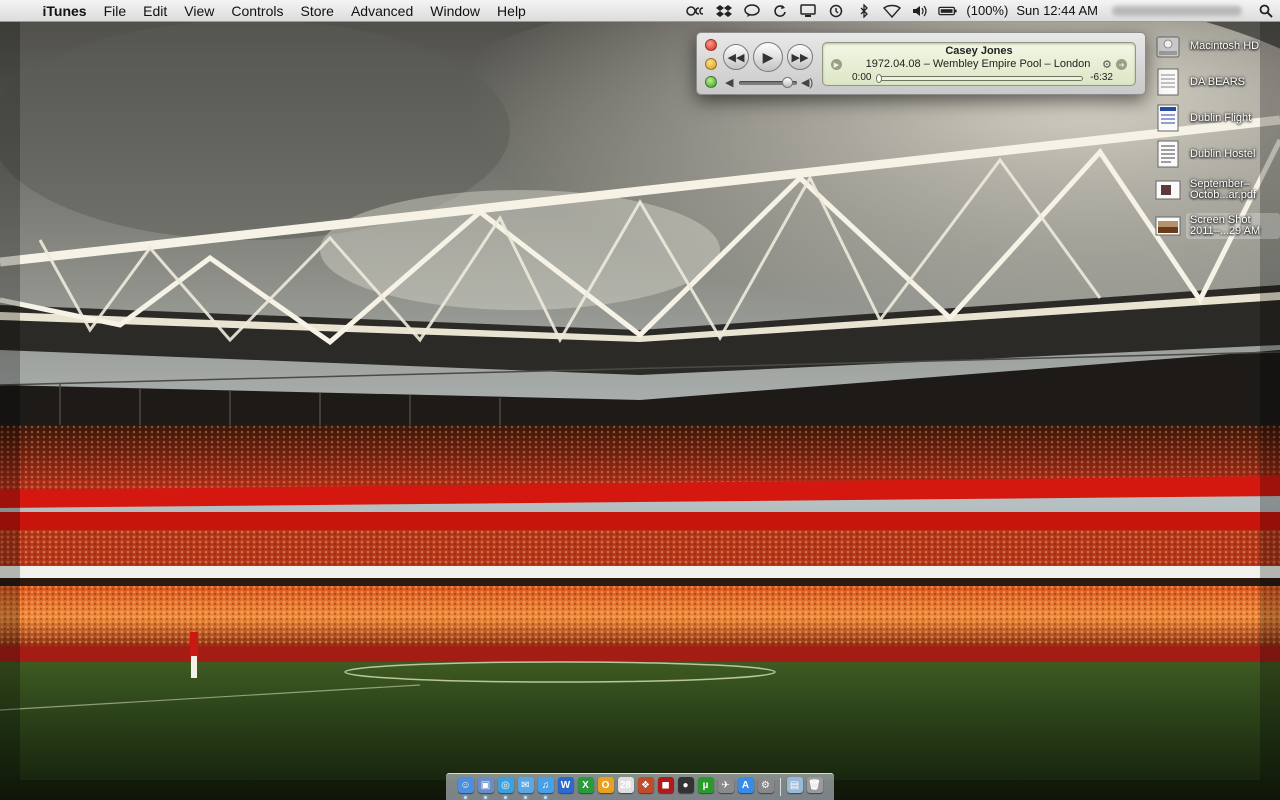  I want to click on dock-glyph: ❖, so click(645, 785).